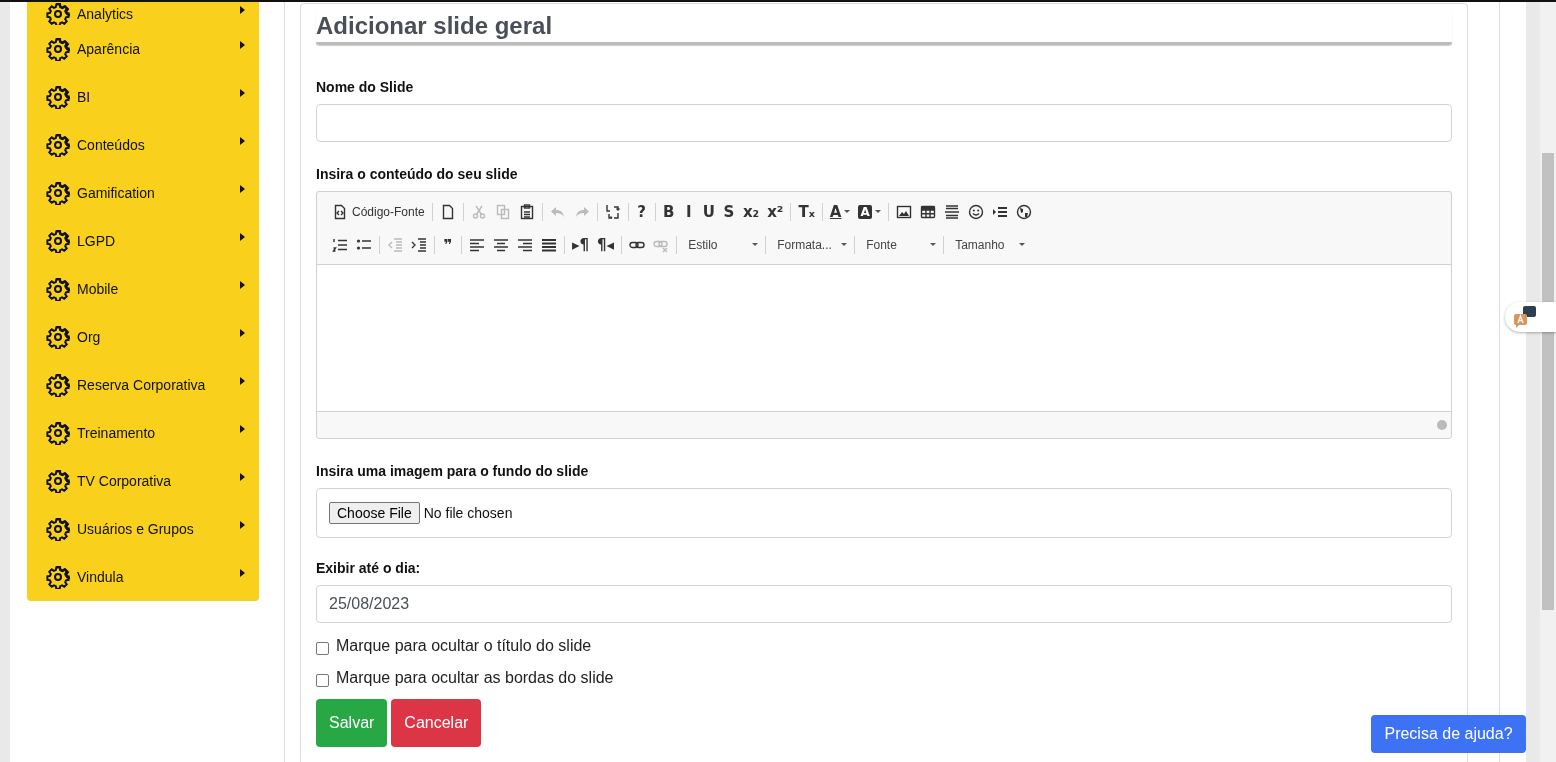 Image resolution: width=1556 pixels, height=762 pixels. I want to click on bulleted-list-icon, so click(364, 244).